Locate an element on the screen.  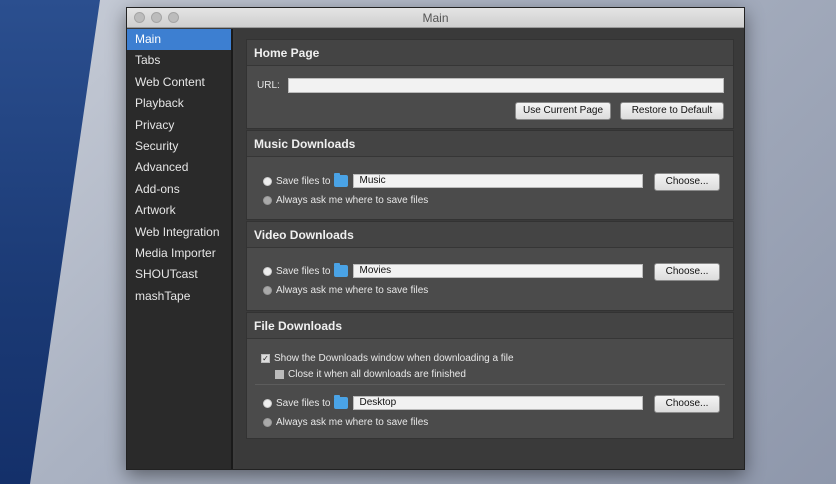
sidebar-item-main: Main is located at coordinates (179, 40).